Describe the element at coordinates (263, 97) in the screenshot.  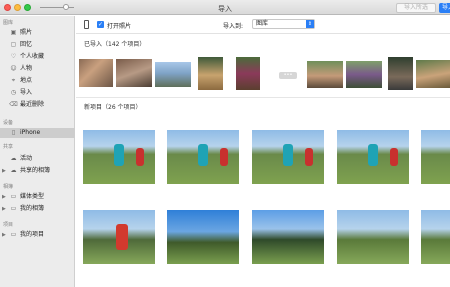
I see `section-divider` at that location.